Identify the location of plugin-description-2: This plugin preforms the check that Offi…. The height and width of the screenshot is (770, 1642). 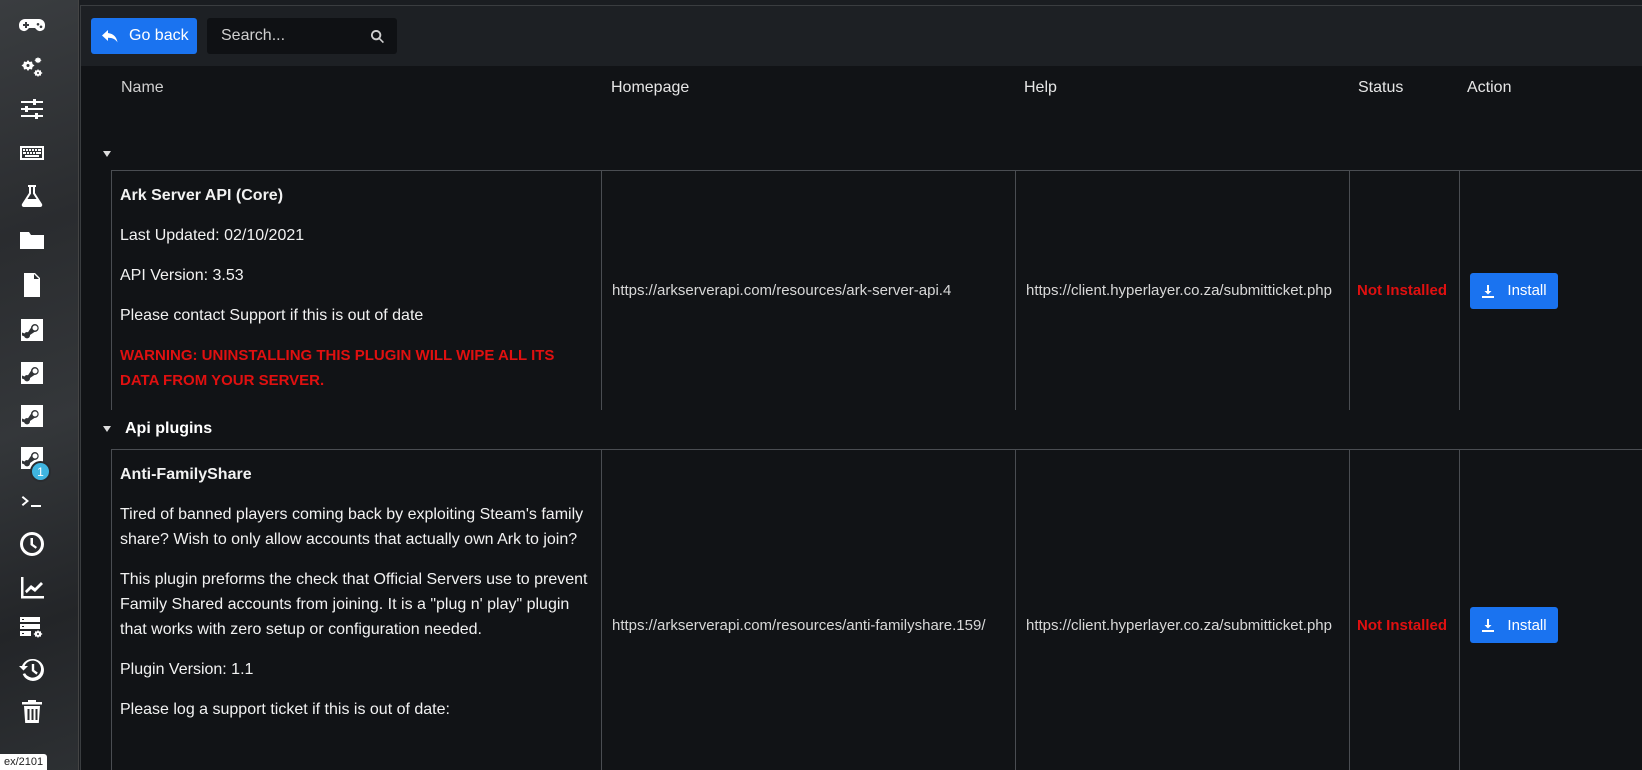
(354, 604).